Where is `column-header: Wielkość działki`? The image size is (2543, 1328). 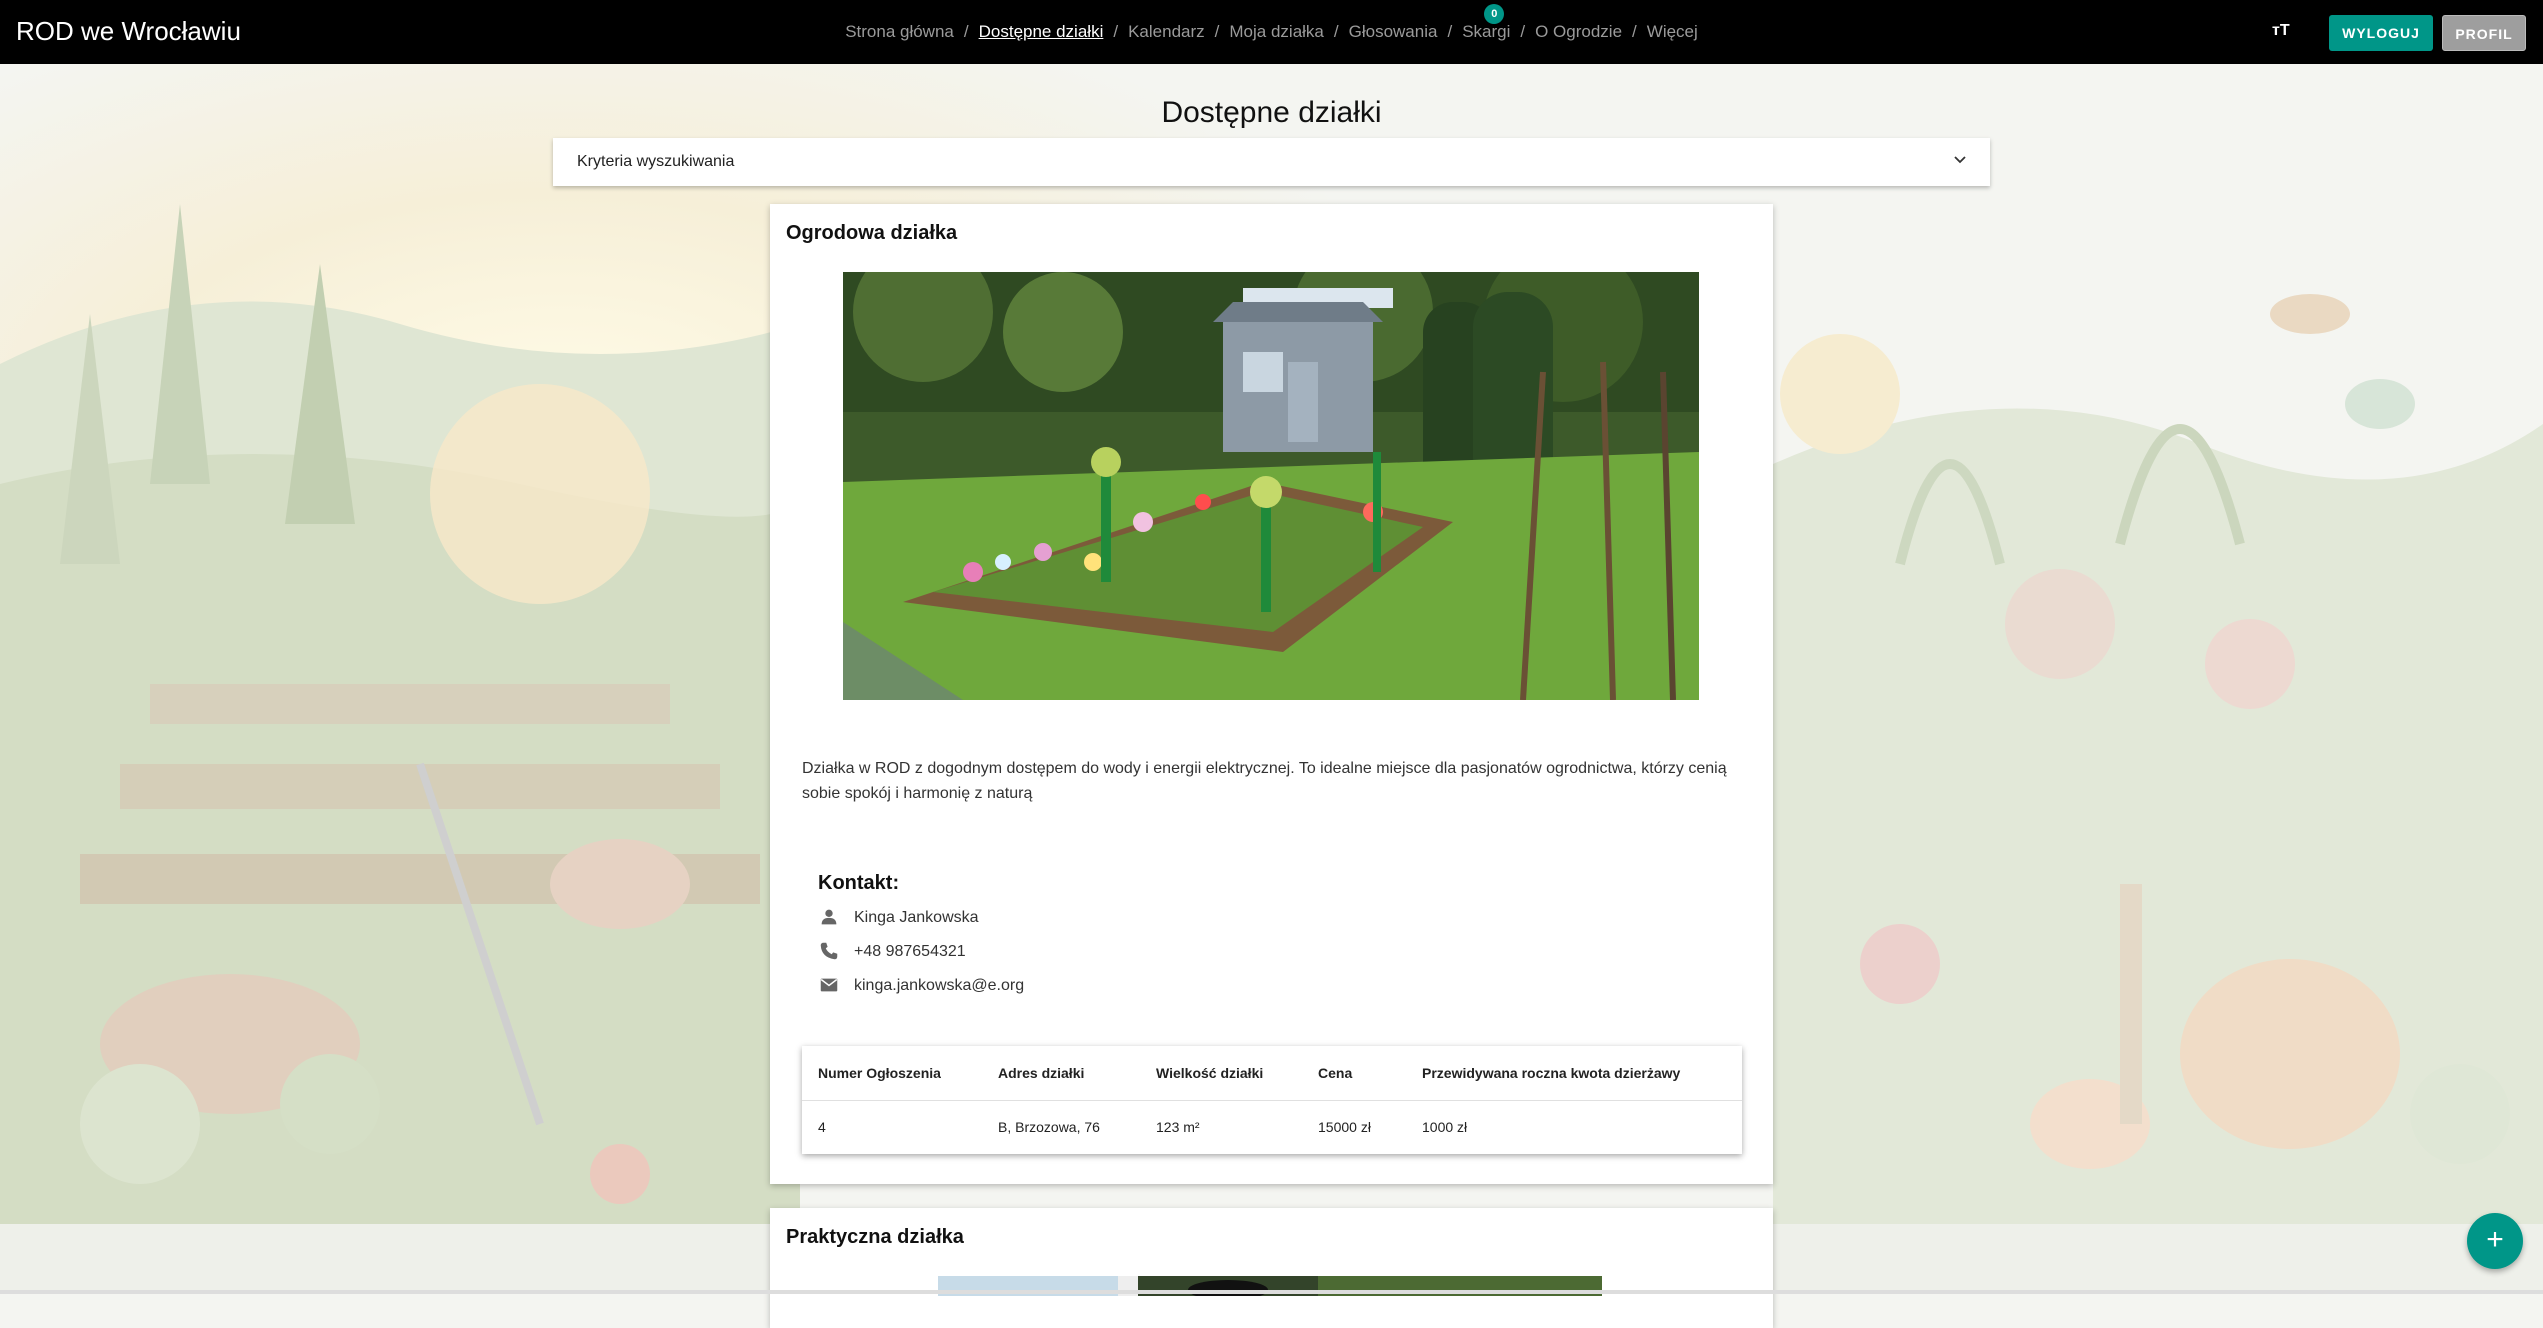
column-header: Wielkość działki is located at coordinates (1210, 1073).